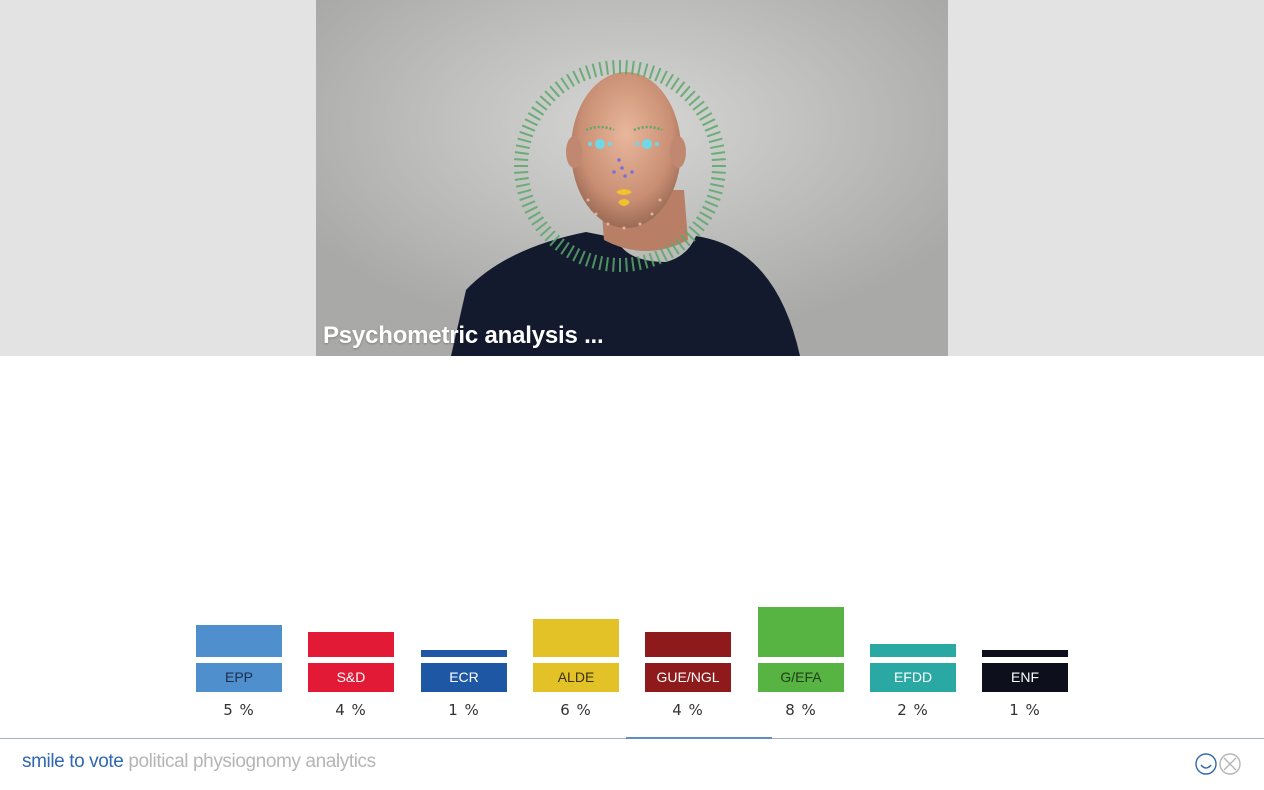  Describe the element at coordinates (464, 677) in the screenshot. I see `party-label: ECR` at that location.